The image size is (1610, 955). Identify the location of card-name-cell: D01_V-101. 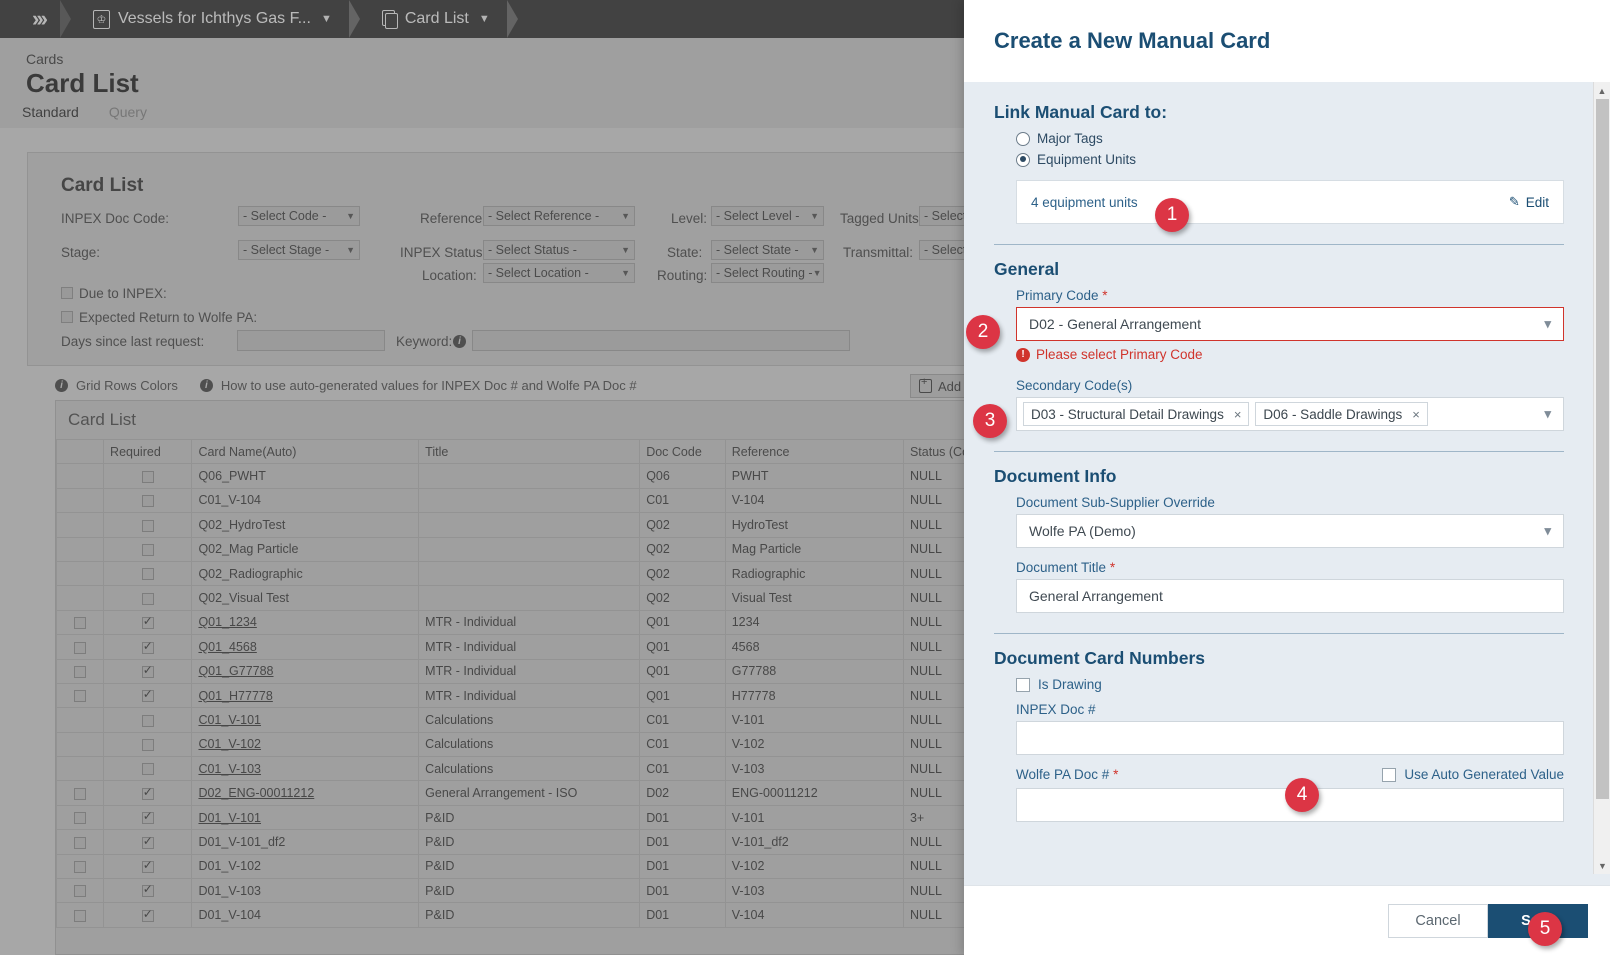
(305, 817).